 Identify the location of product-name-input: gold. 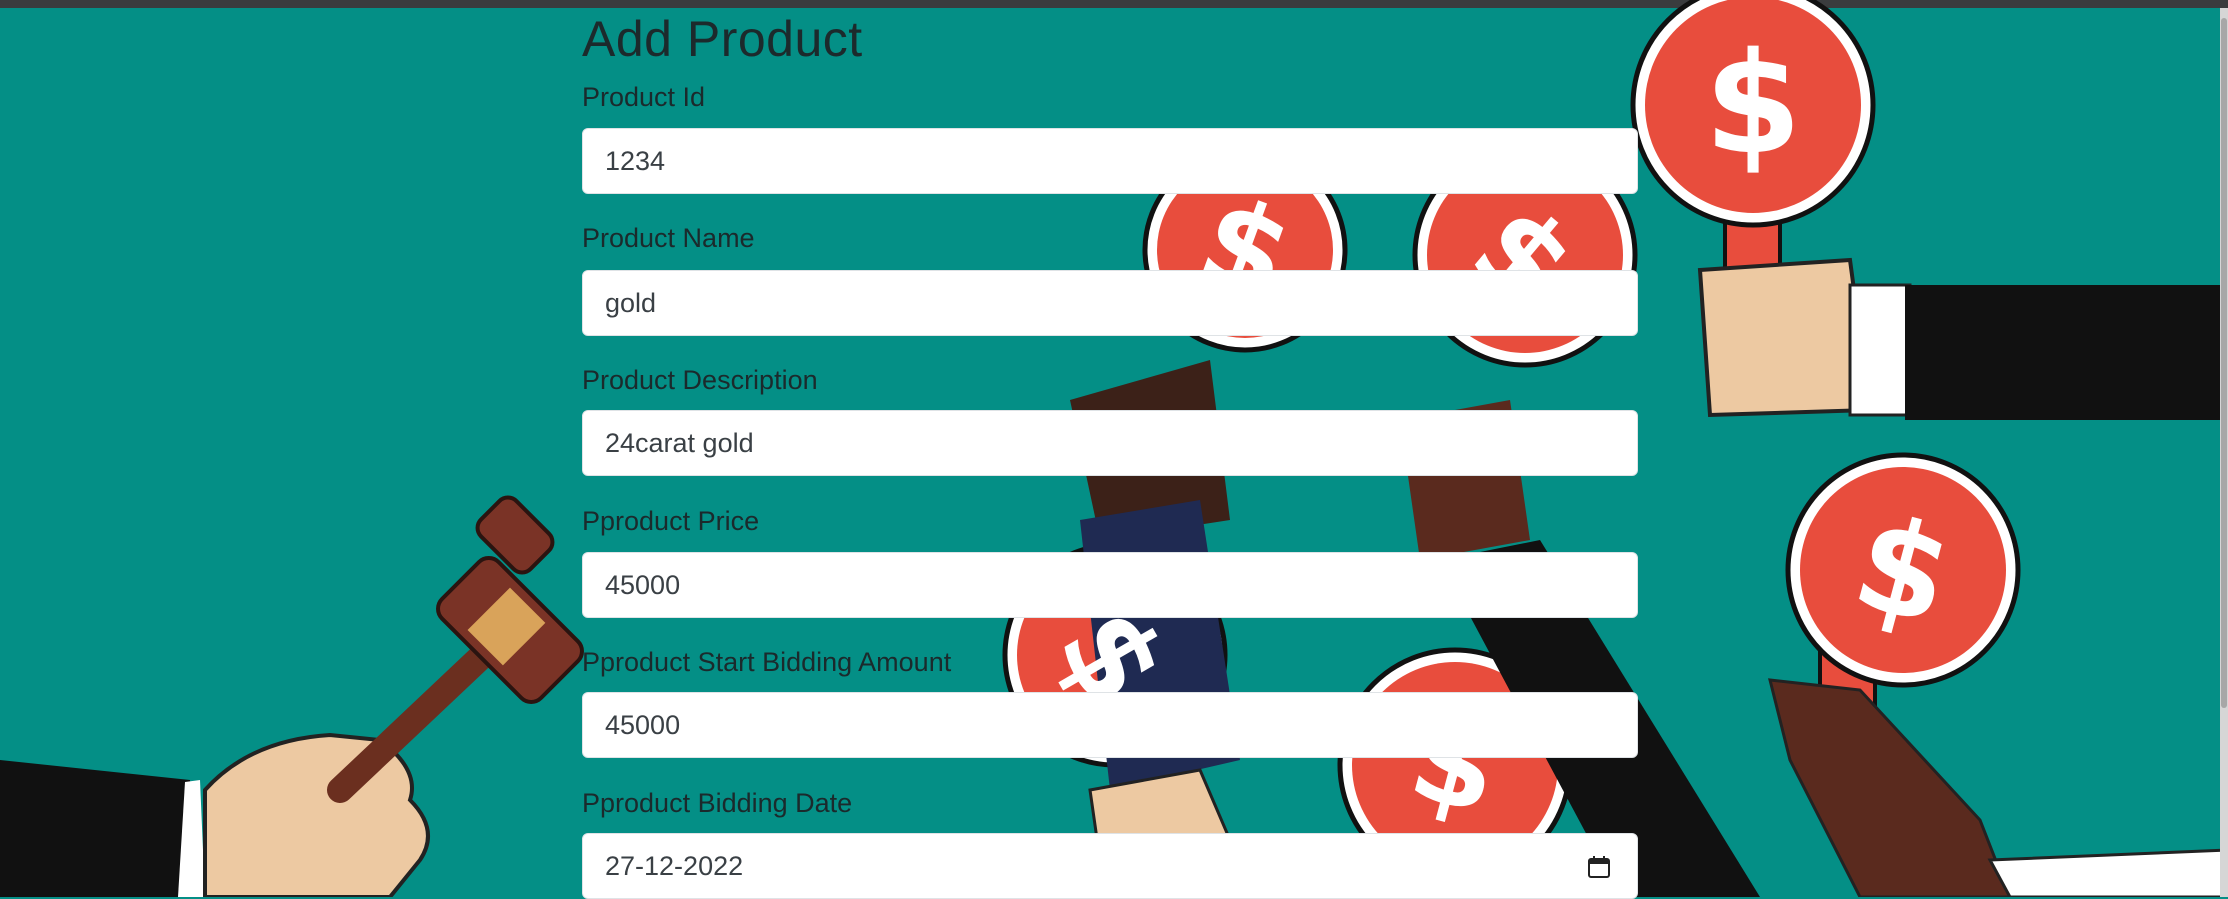
(1110, 303).